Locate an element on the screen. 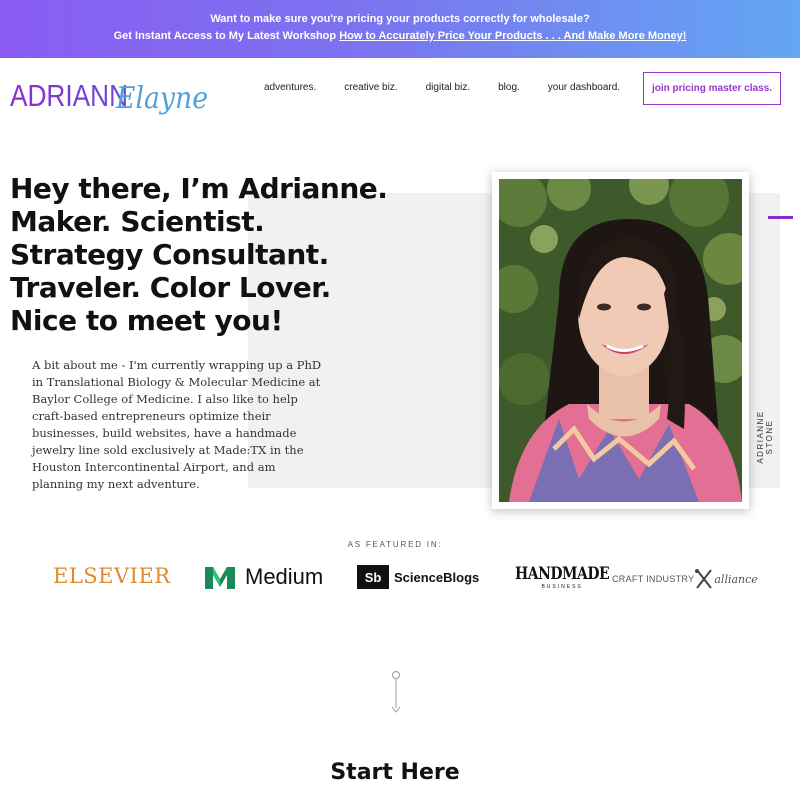 The width and height of the screenshot is (800, 800). headline-line-2: Maker. Scientist. is located at coordinates (137, 221).